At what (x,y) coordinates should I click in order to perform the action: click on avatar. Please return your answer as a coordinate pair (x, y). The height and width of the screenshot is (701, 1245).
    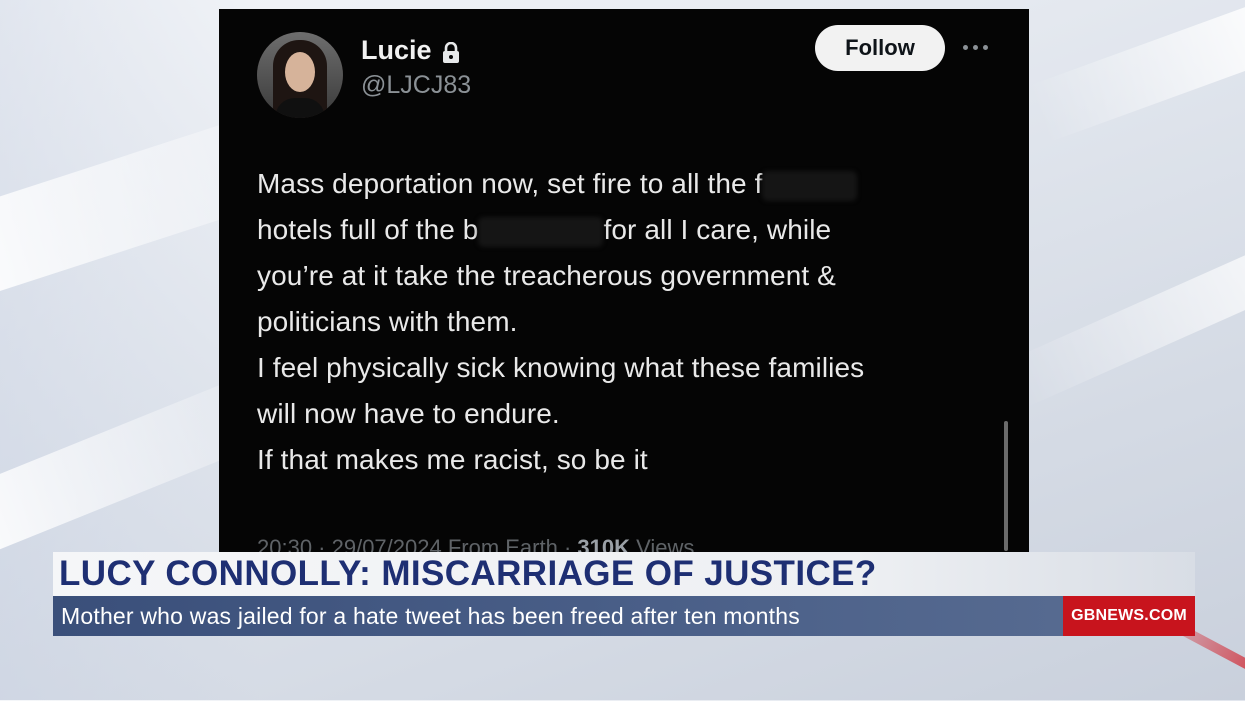
    Looking at the image, I should click on (300, 75).